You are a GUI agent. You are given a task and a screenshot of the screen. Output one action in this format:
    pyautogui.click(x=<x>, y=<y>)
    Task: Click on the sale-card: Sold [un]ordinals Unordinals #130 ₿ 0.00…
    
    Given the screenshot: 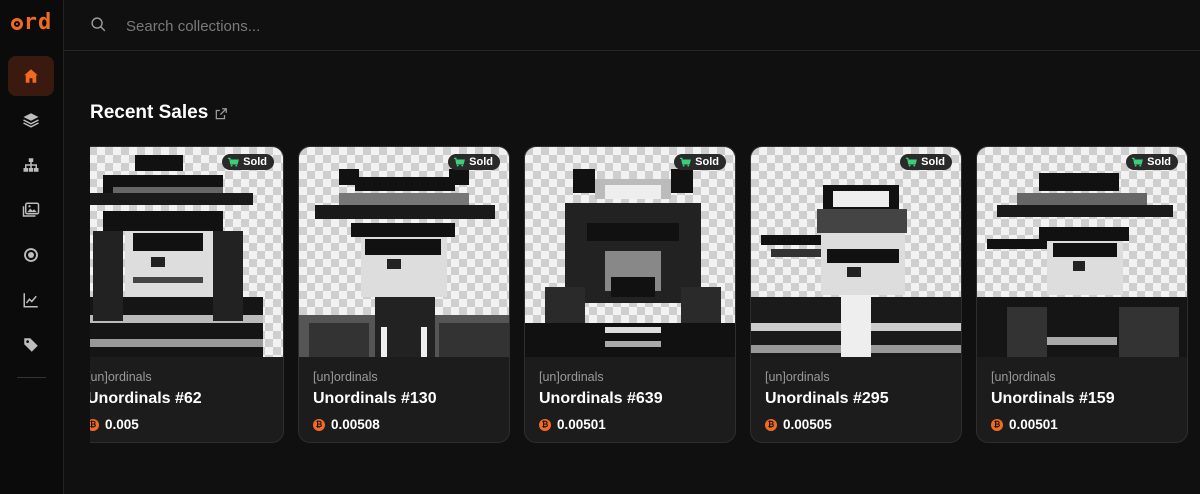 What is the action you would take?
    pyautogui.click(x=404, y=294)
    